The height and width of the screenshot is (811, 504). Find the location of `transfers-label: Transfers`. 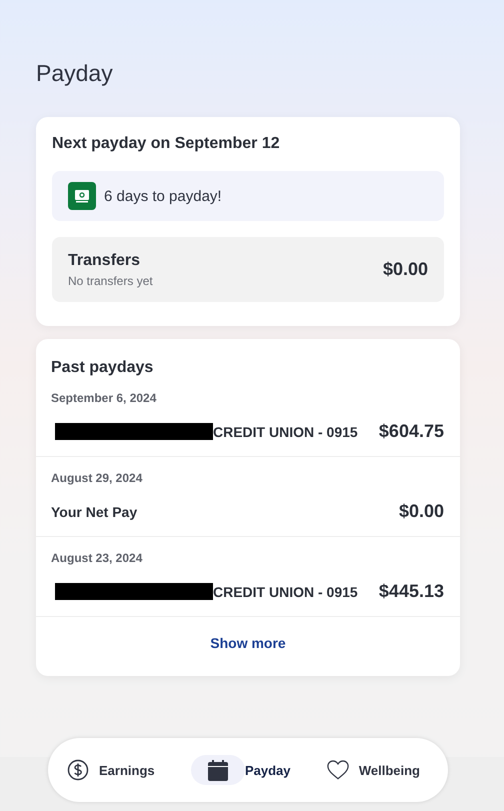

transfers-label: Transfers is located at coordinates (105, 261).